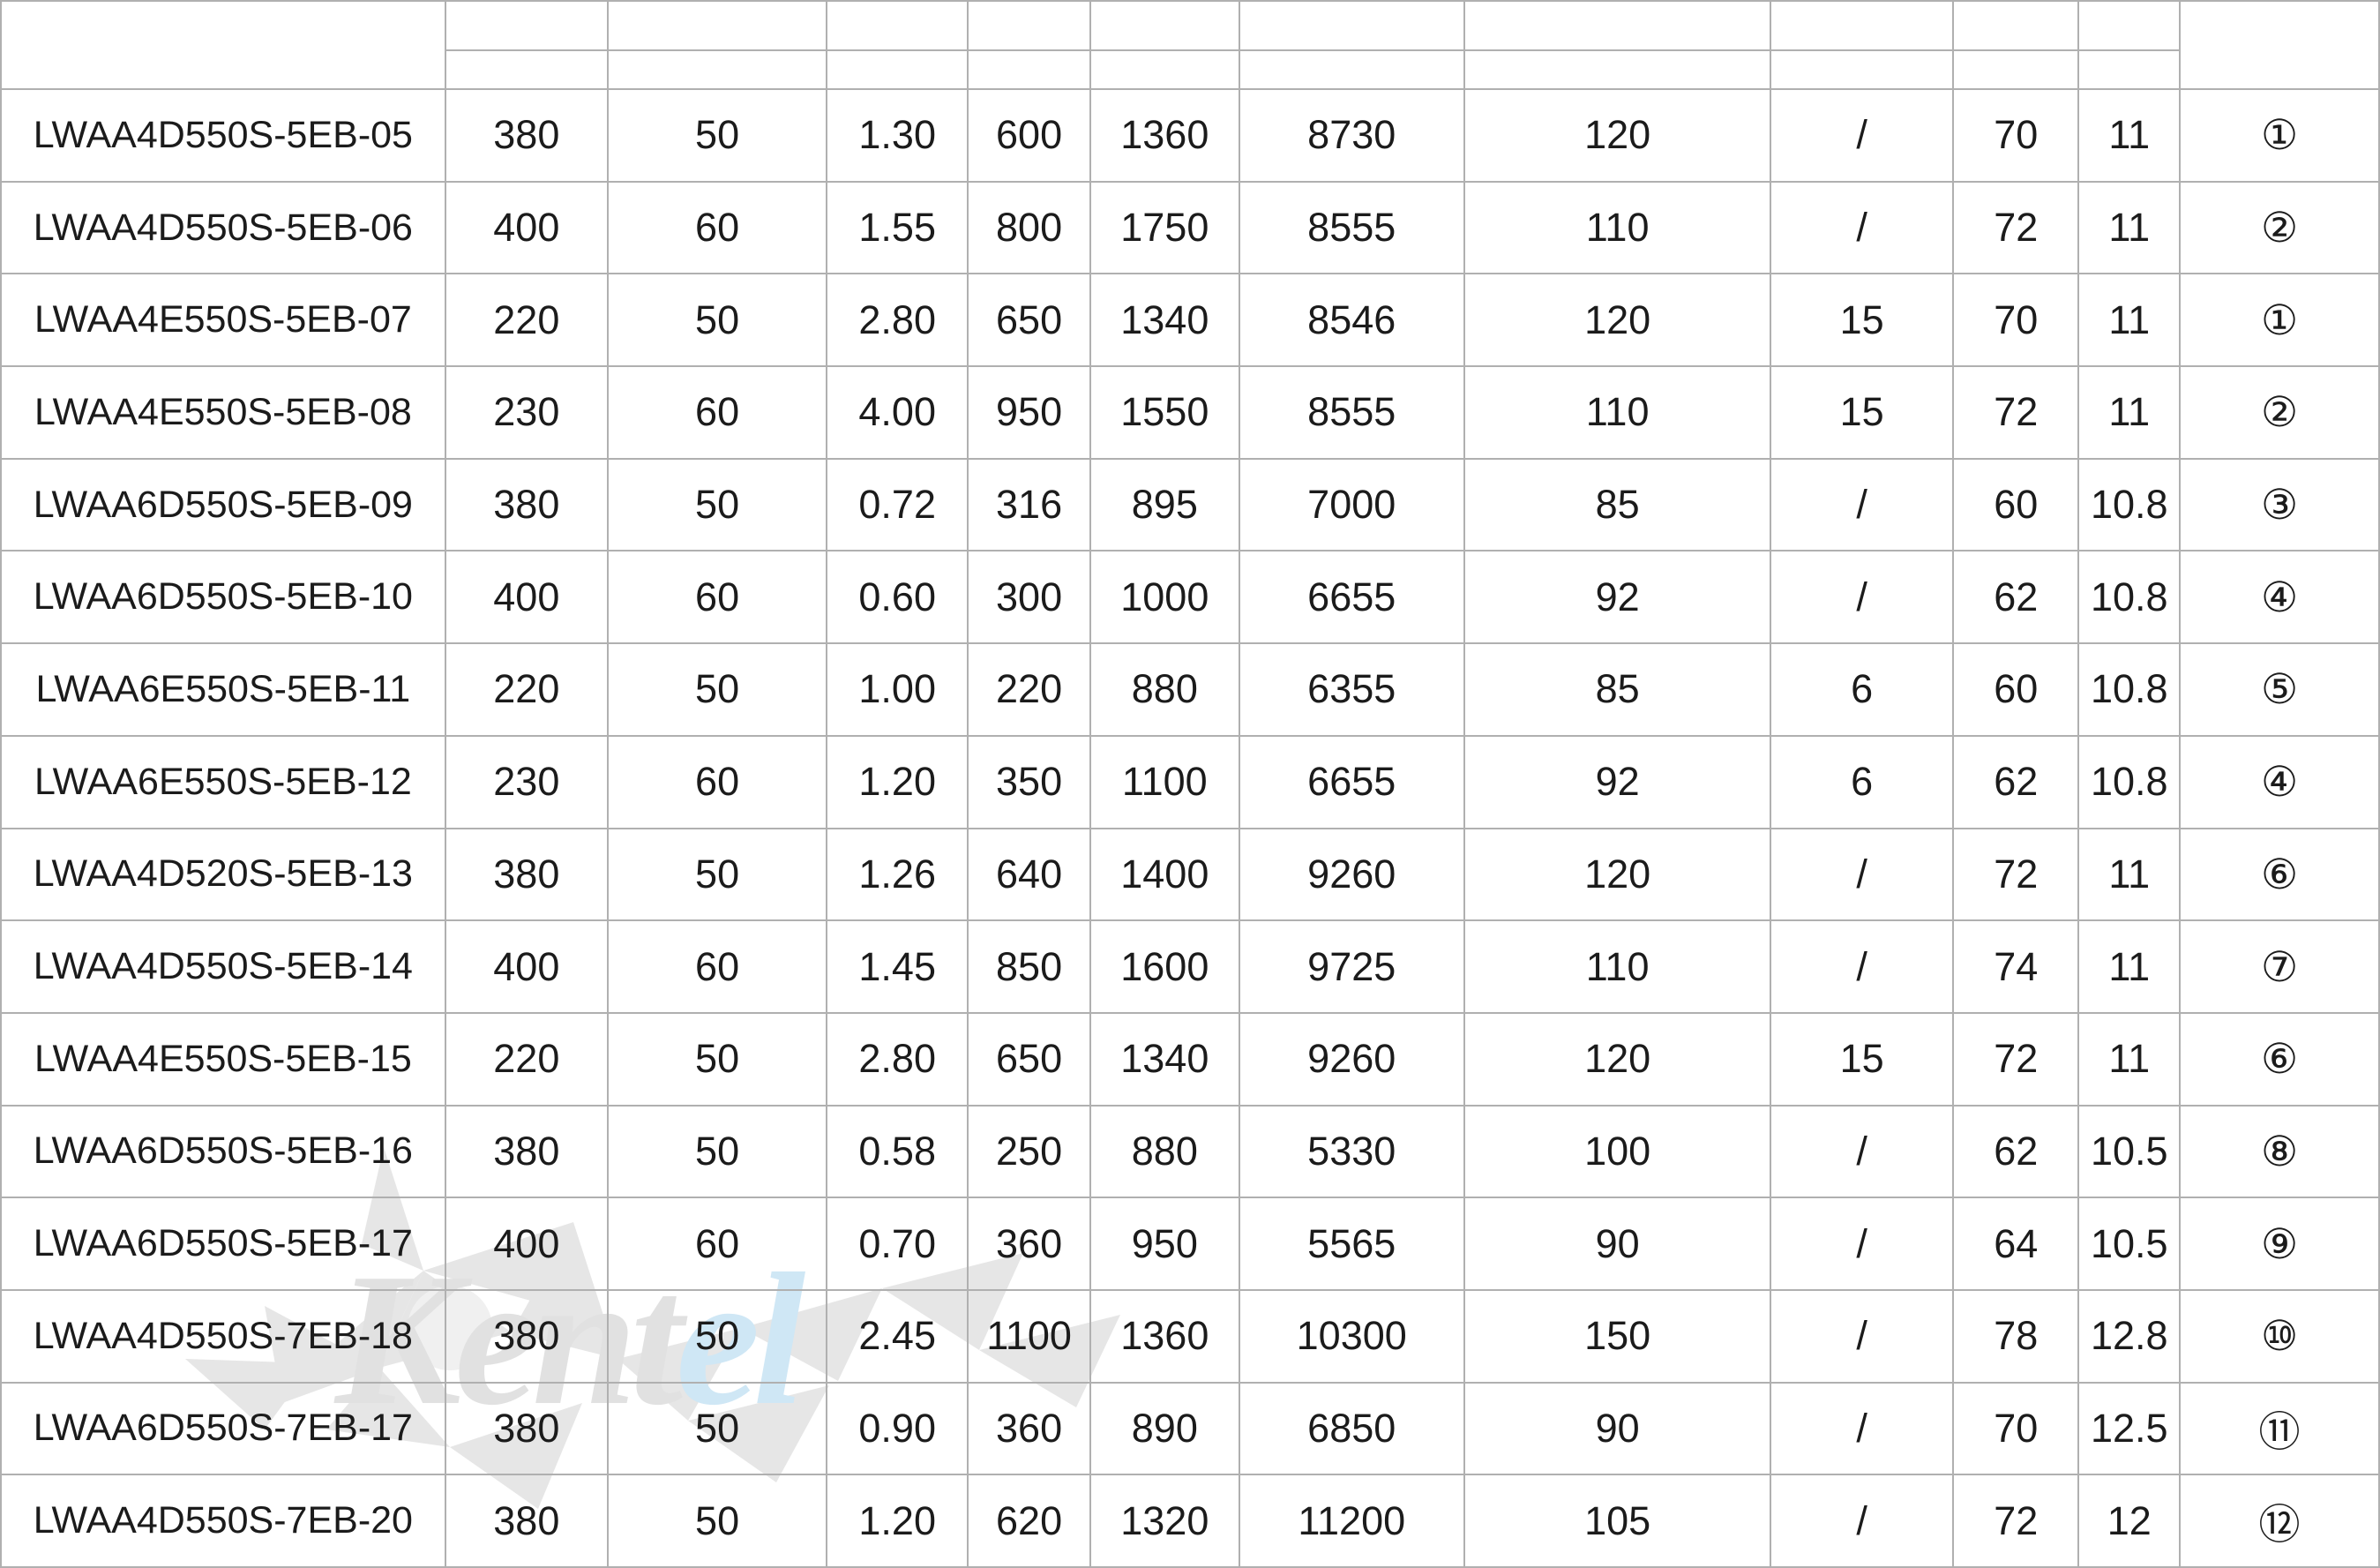 Image resolution: width=2380 pixels, height=1568 pixels. What do you see at coordinates (223, 874) in the screenshot?
I see `cell-model: LWAA4D520S-5EB-13` at bounding box center [223, 874].